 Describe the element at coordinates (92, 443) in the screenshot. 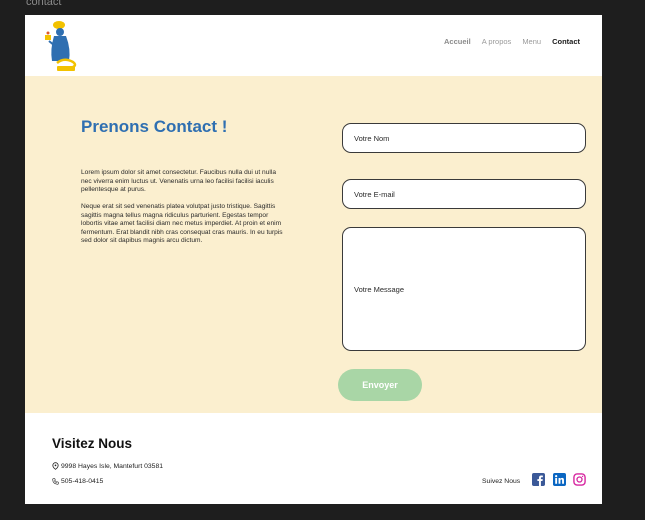

I see `footer-title: Visitez Nous` at that location.